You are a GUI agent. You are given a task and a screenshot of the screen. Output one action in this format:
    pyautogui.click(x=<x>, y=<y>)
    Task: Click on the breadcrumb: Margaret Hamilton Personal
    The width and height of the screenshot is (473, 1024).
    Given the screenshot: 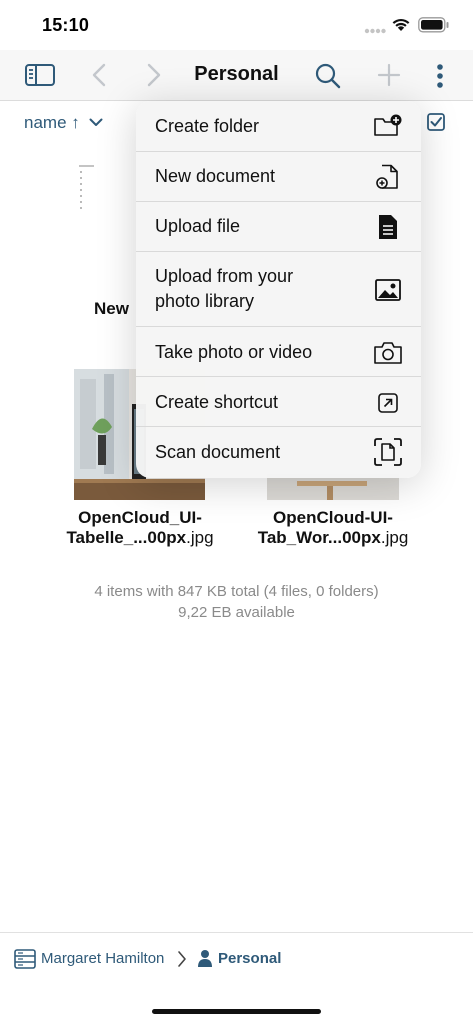 What is the action you would take?
    pyautogui.click(x=236, y=958)
    